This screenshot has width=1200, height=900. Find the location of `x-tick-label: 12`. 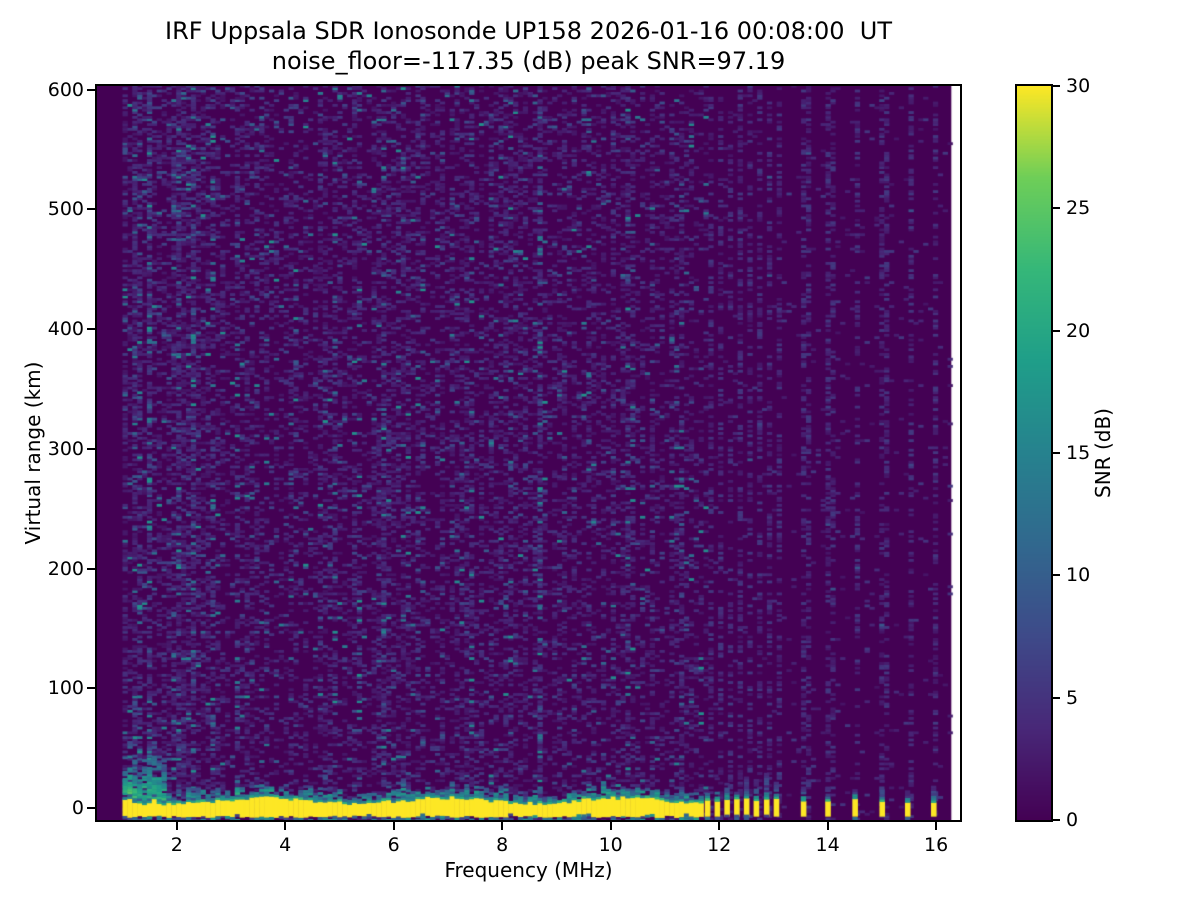

x-tick-label: 12 is located at coordinates (719, 845).